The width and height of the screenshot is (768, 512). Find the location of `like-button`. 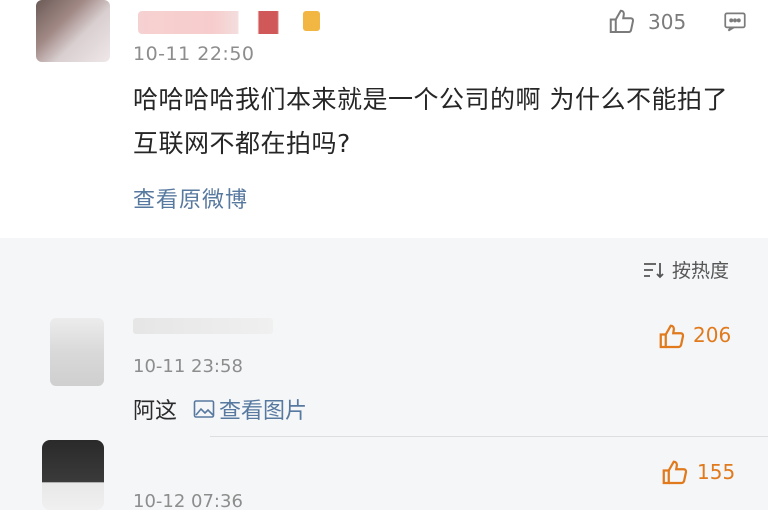

like-button is located at coordinates (622, 24).